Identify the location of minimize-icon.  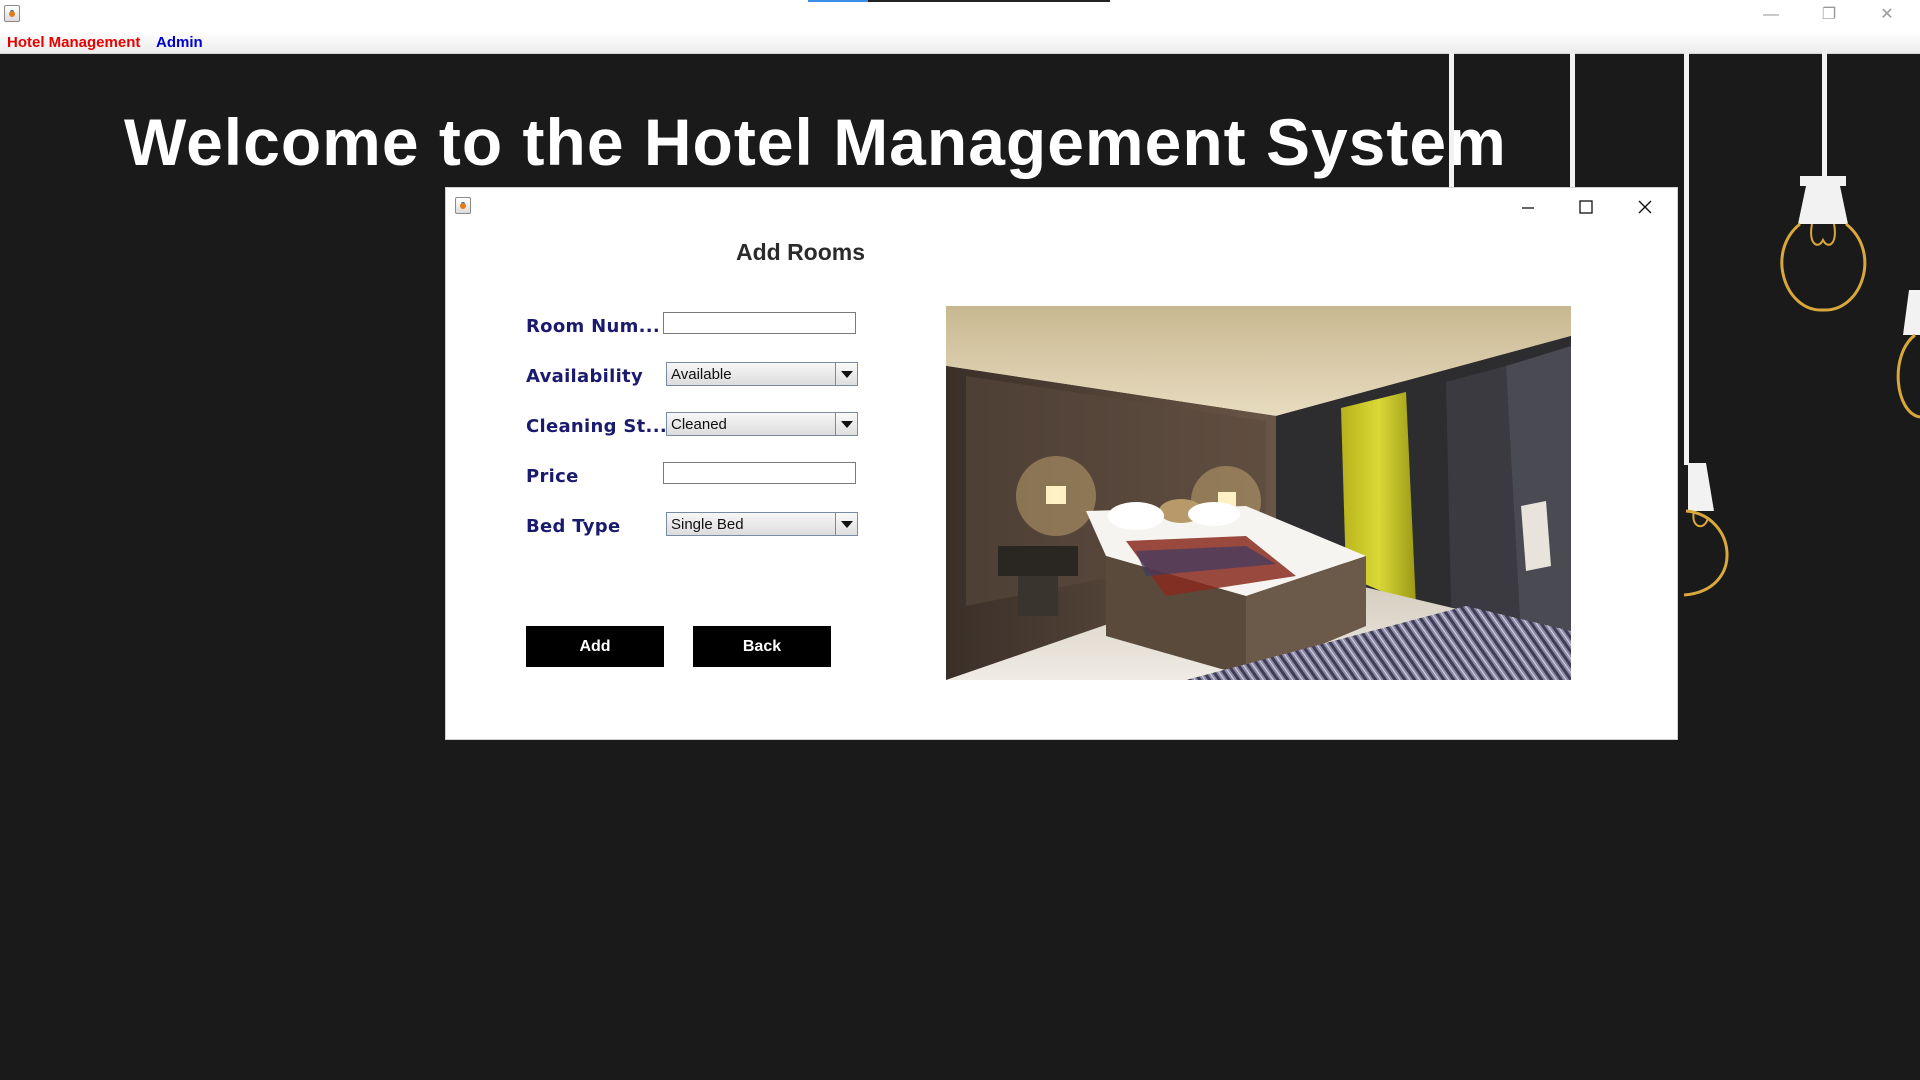
(1528, 206).